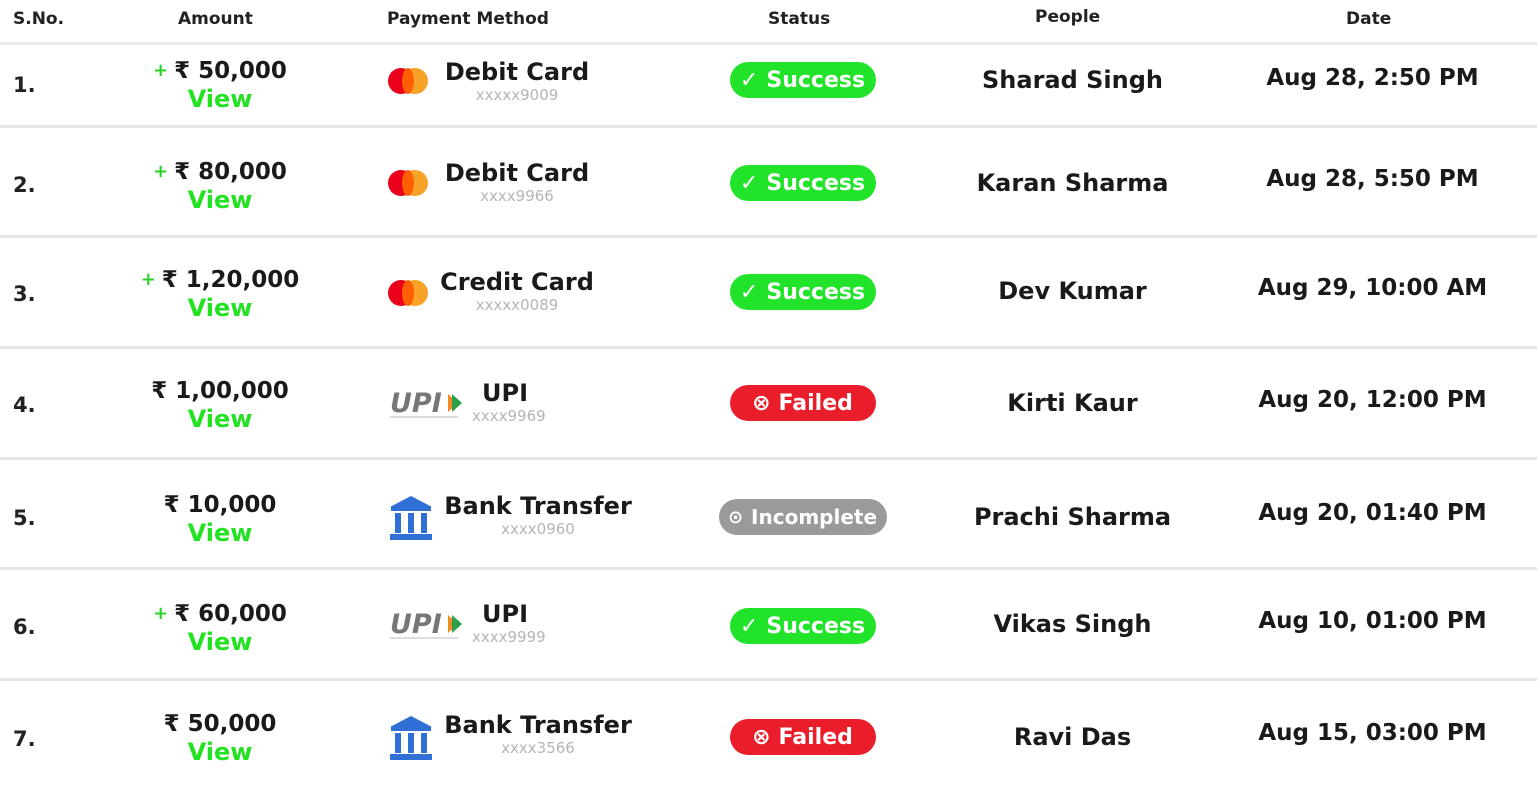 The width and height of the screenshot is (1537, 788). Describe the element at coordinates (39, 19) in the screenshot. I see `header-sno: S.No.` at that location.